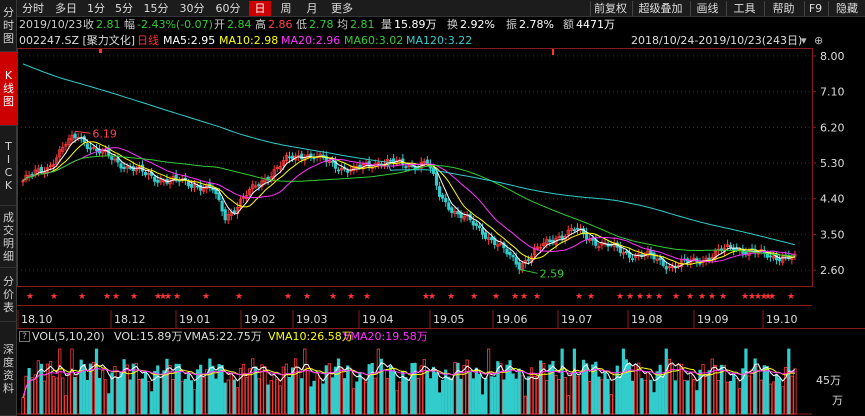  What do you see at coordinates (832, 199) in the screenshot?
I see `price-tick-label: 4.40` at bounding box center [832, 199].